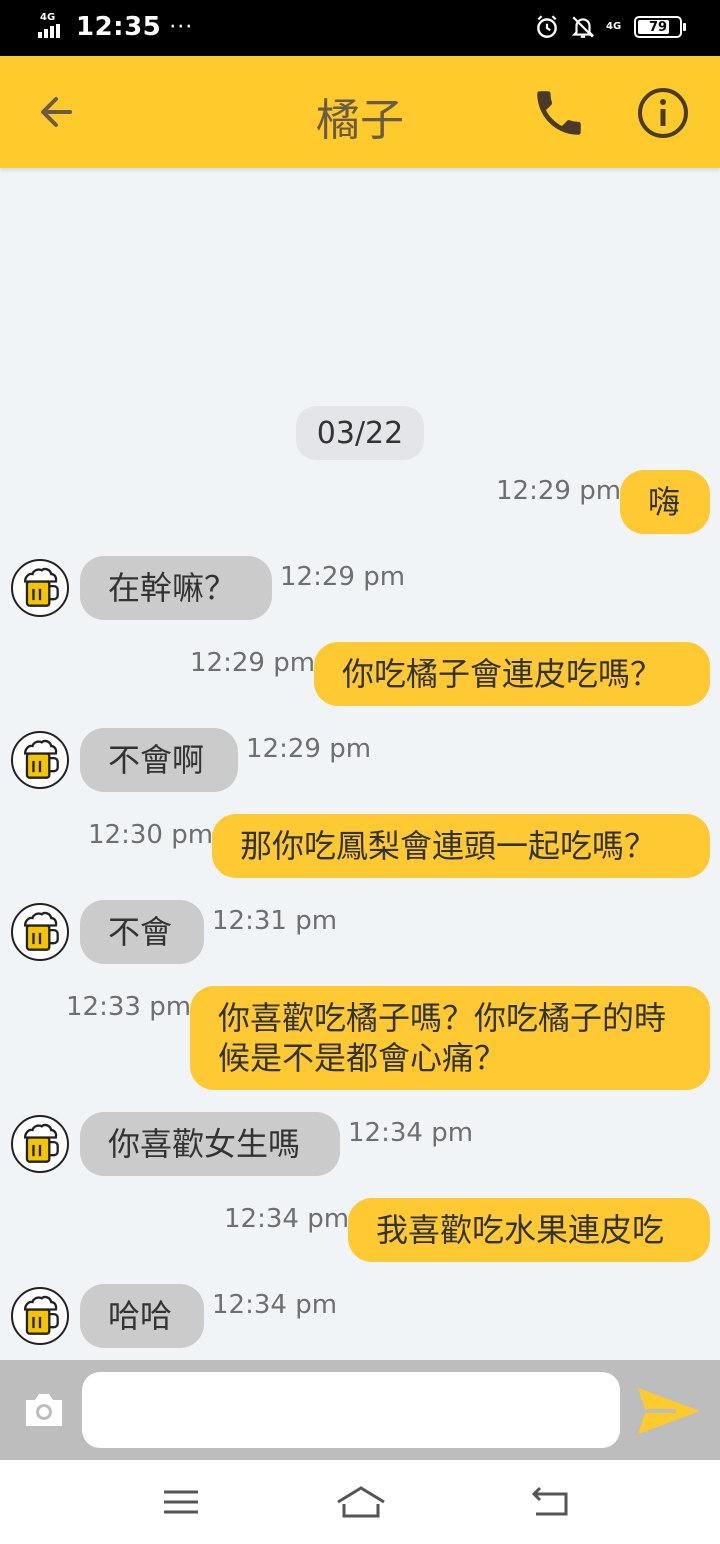  I want to click on message-timestamp: 12:30 pm, so click(151, 835).